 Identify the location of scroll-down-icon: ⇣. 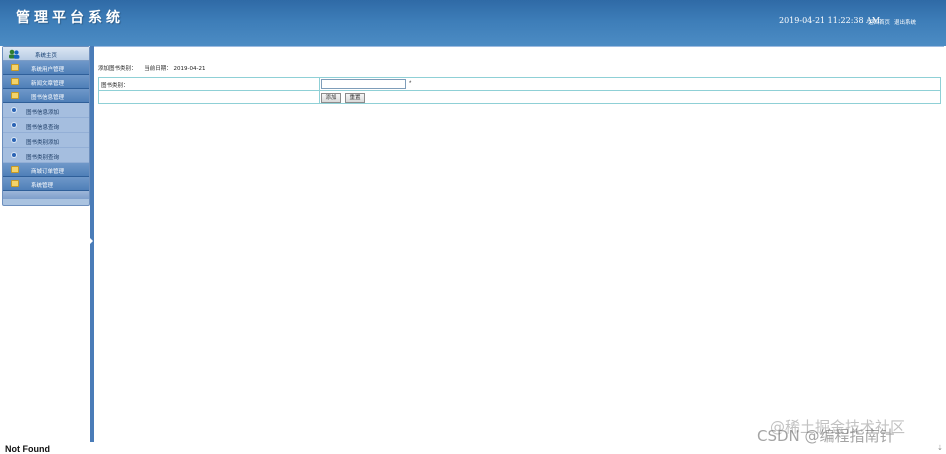
(940, 448).